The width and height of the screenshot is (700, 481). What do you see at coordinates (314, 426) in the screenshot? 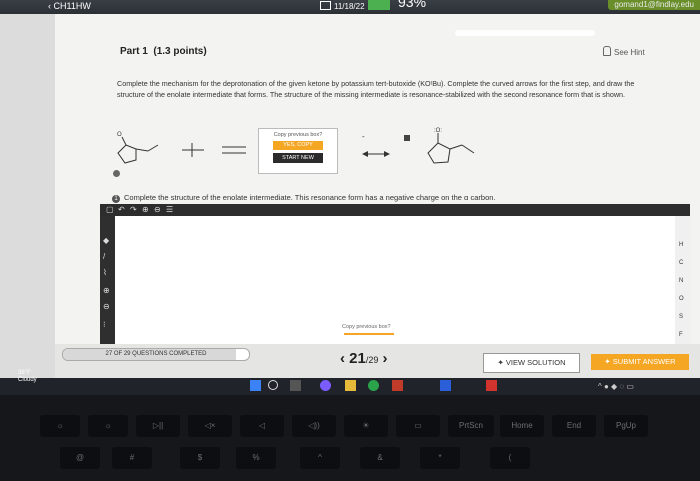
I see `key-f6: ◁))` at bounding box center [314, 426].